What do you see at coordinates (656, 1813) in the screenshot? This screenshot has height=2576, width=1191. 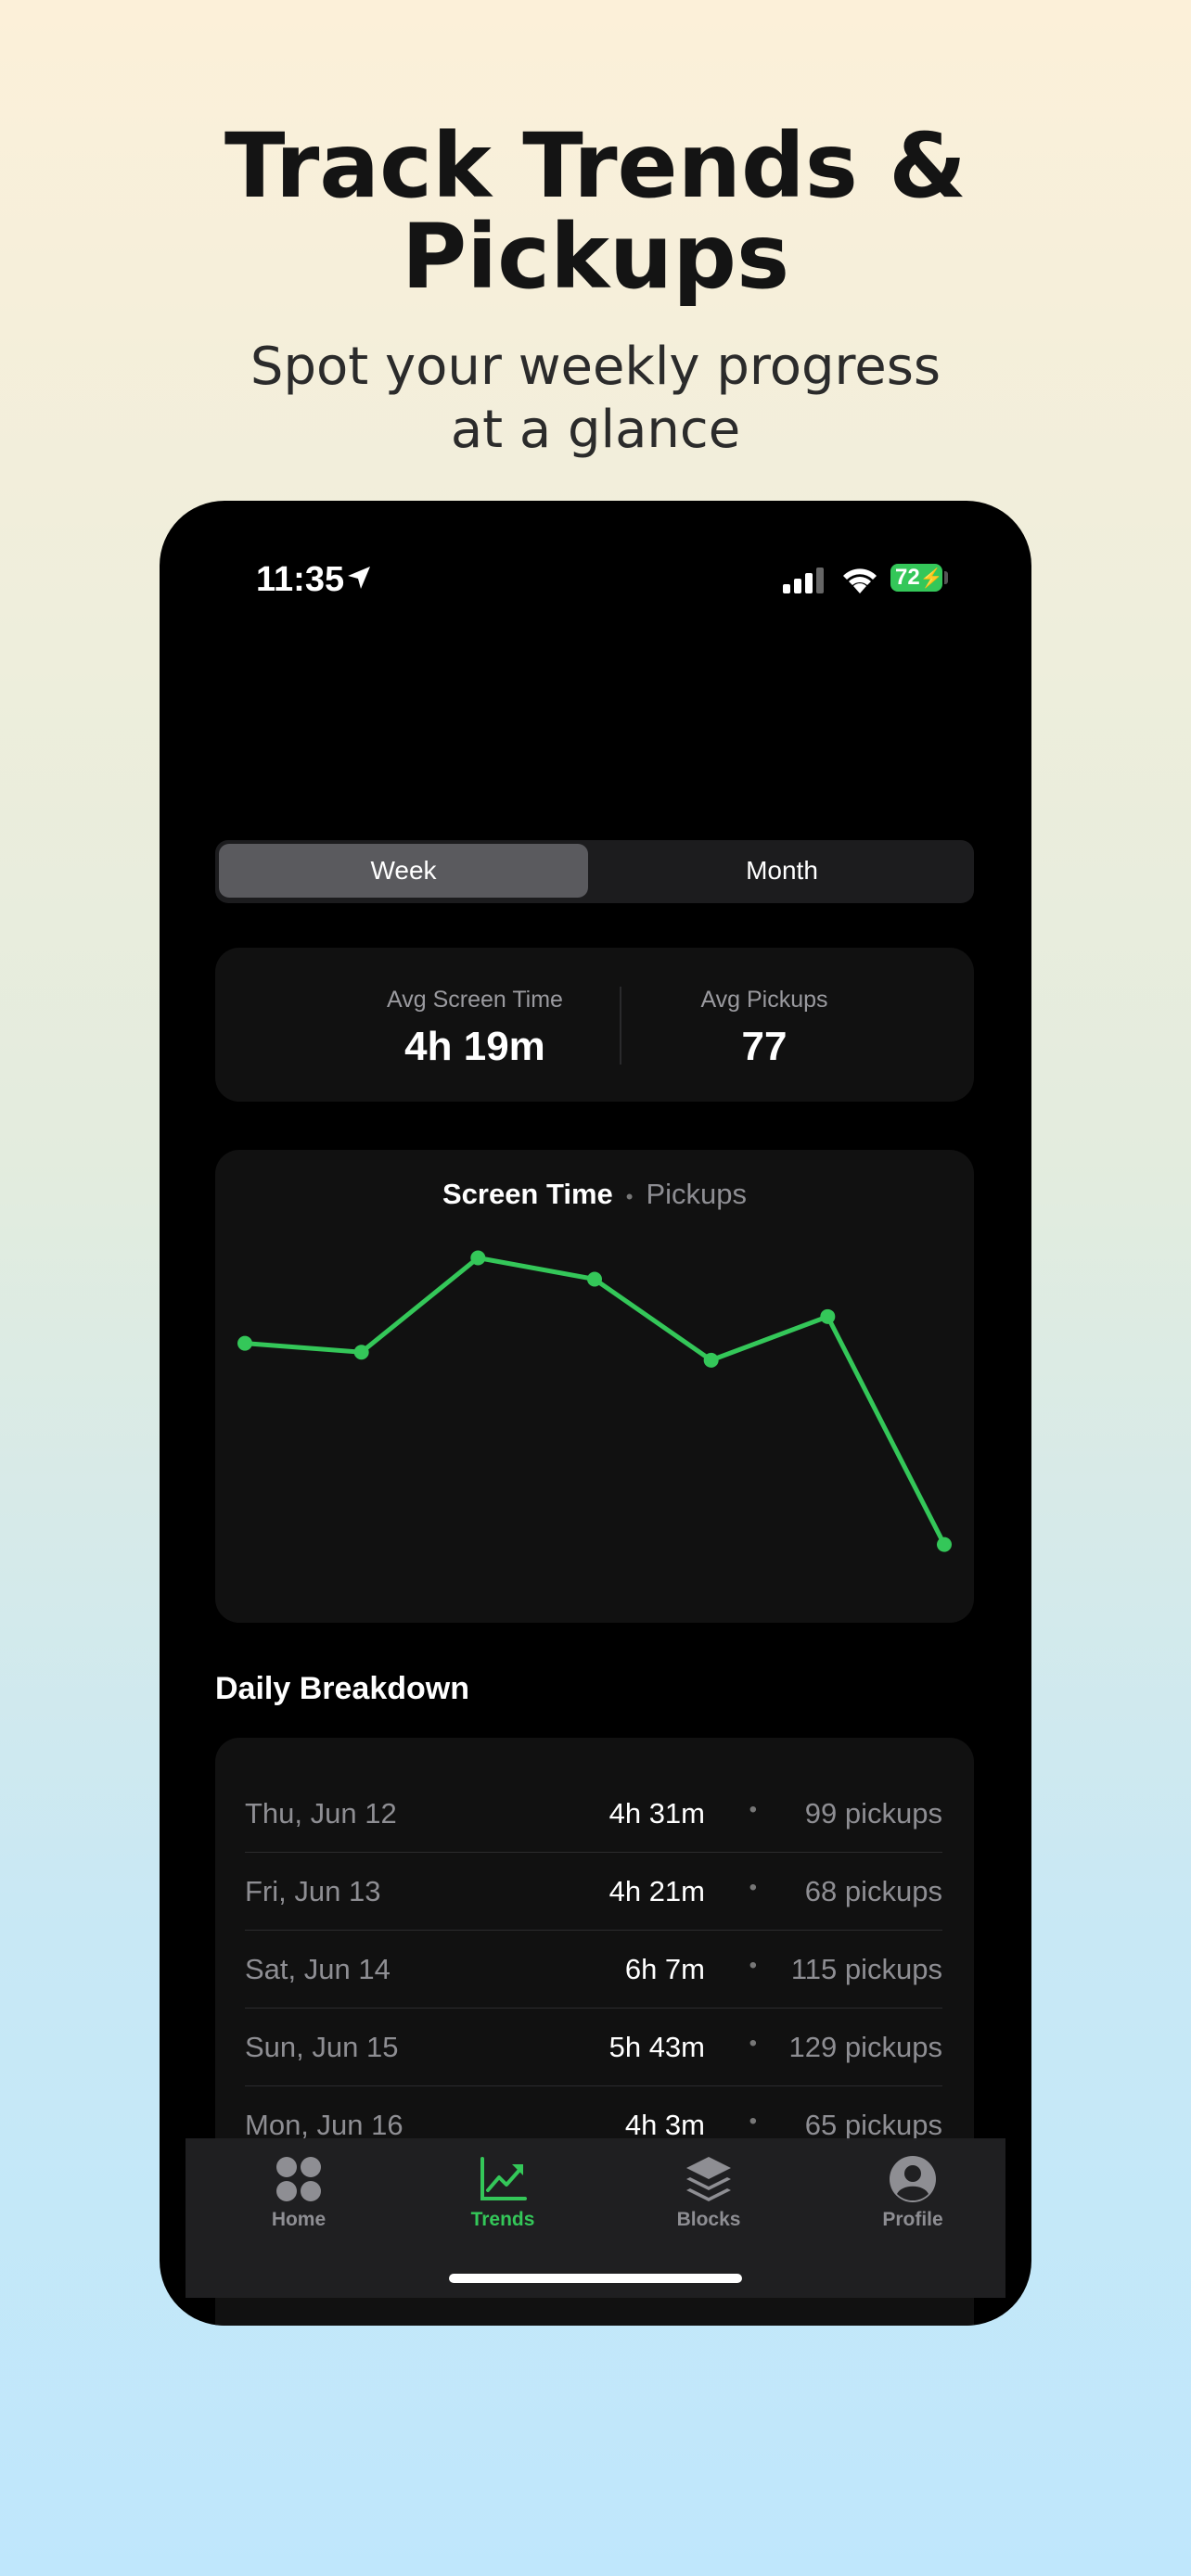 I see `row-screen-time: 4h 31m` at bounding box center [656, 1813].